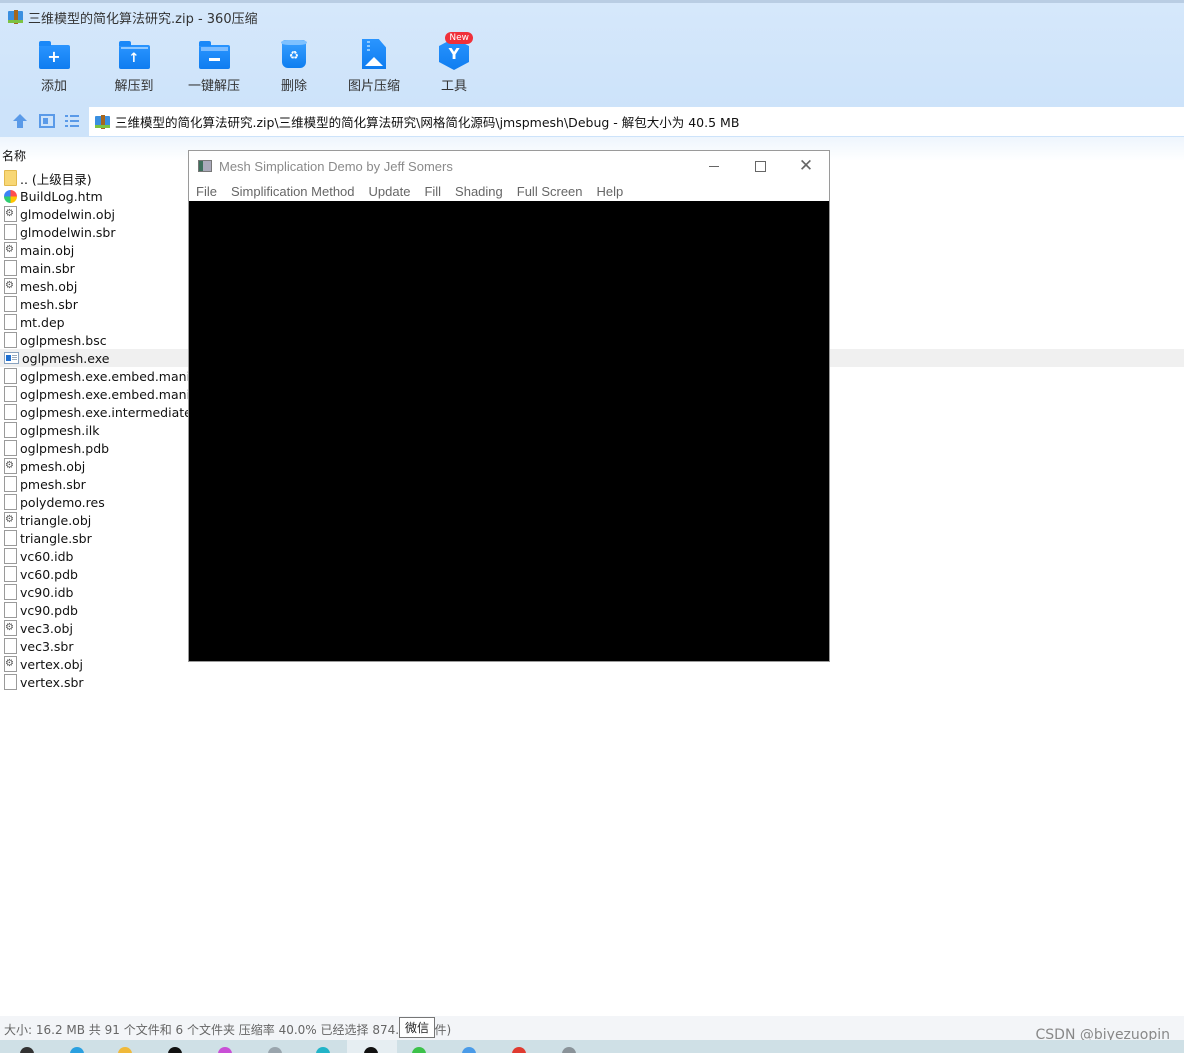 The image size is (1184, 1053). What do you see at coordinates (49, 286) in the screenshot?
I see `file-name: mesh.obj` at bounding box center [49, 286].